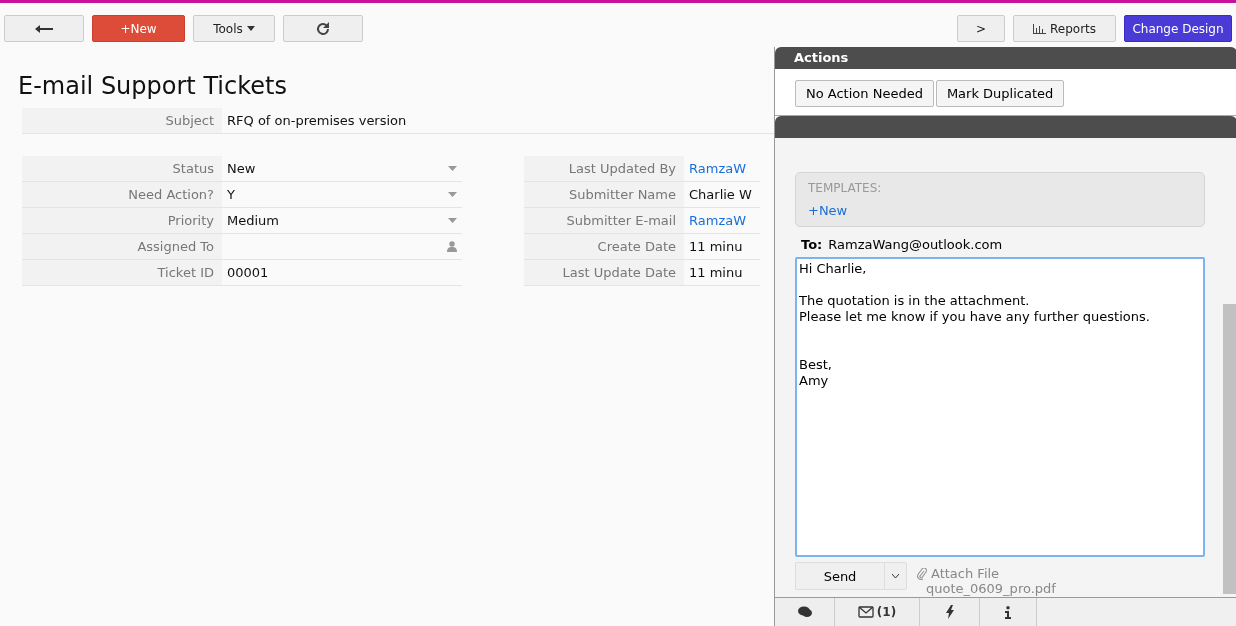 This screenshot has height=626, width=1236. Describe the element at coordinates (122, 168) in the screenshot. I see `field-label: Status` at that location.